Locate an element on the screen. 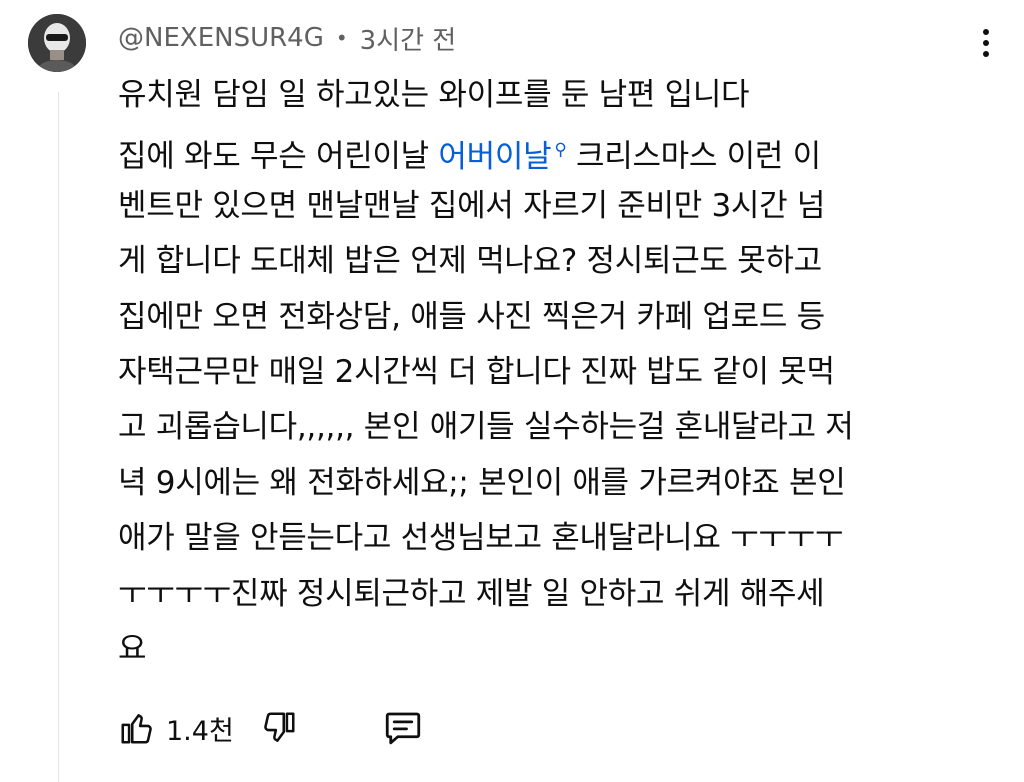 Image resolution: width=1024 pixels, height=782 pixels. more-options-button is located at coordinates (986, 43).